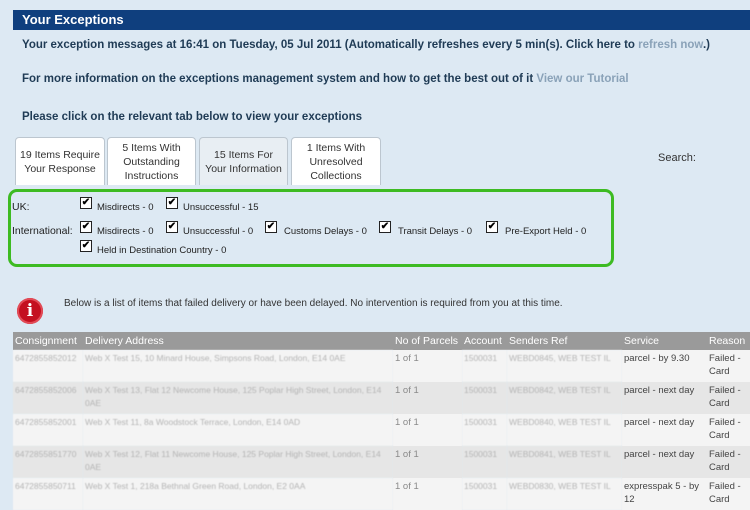 The height and width of the screenshot is (510, 750). I want to click on intl-pre-export-held-label: Pre-Export Held - 0, so click(546, 231).